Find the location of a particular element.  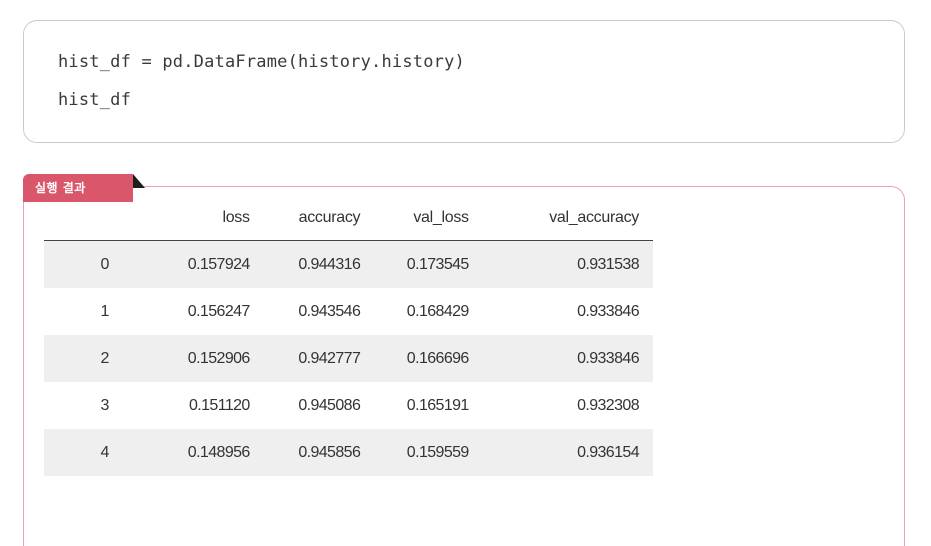

cell-val-loss: 0.165191 is located at coordinates (438, 405).